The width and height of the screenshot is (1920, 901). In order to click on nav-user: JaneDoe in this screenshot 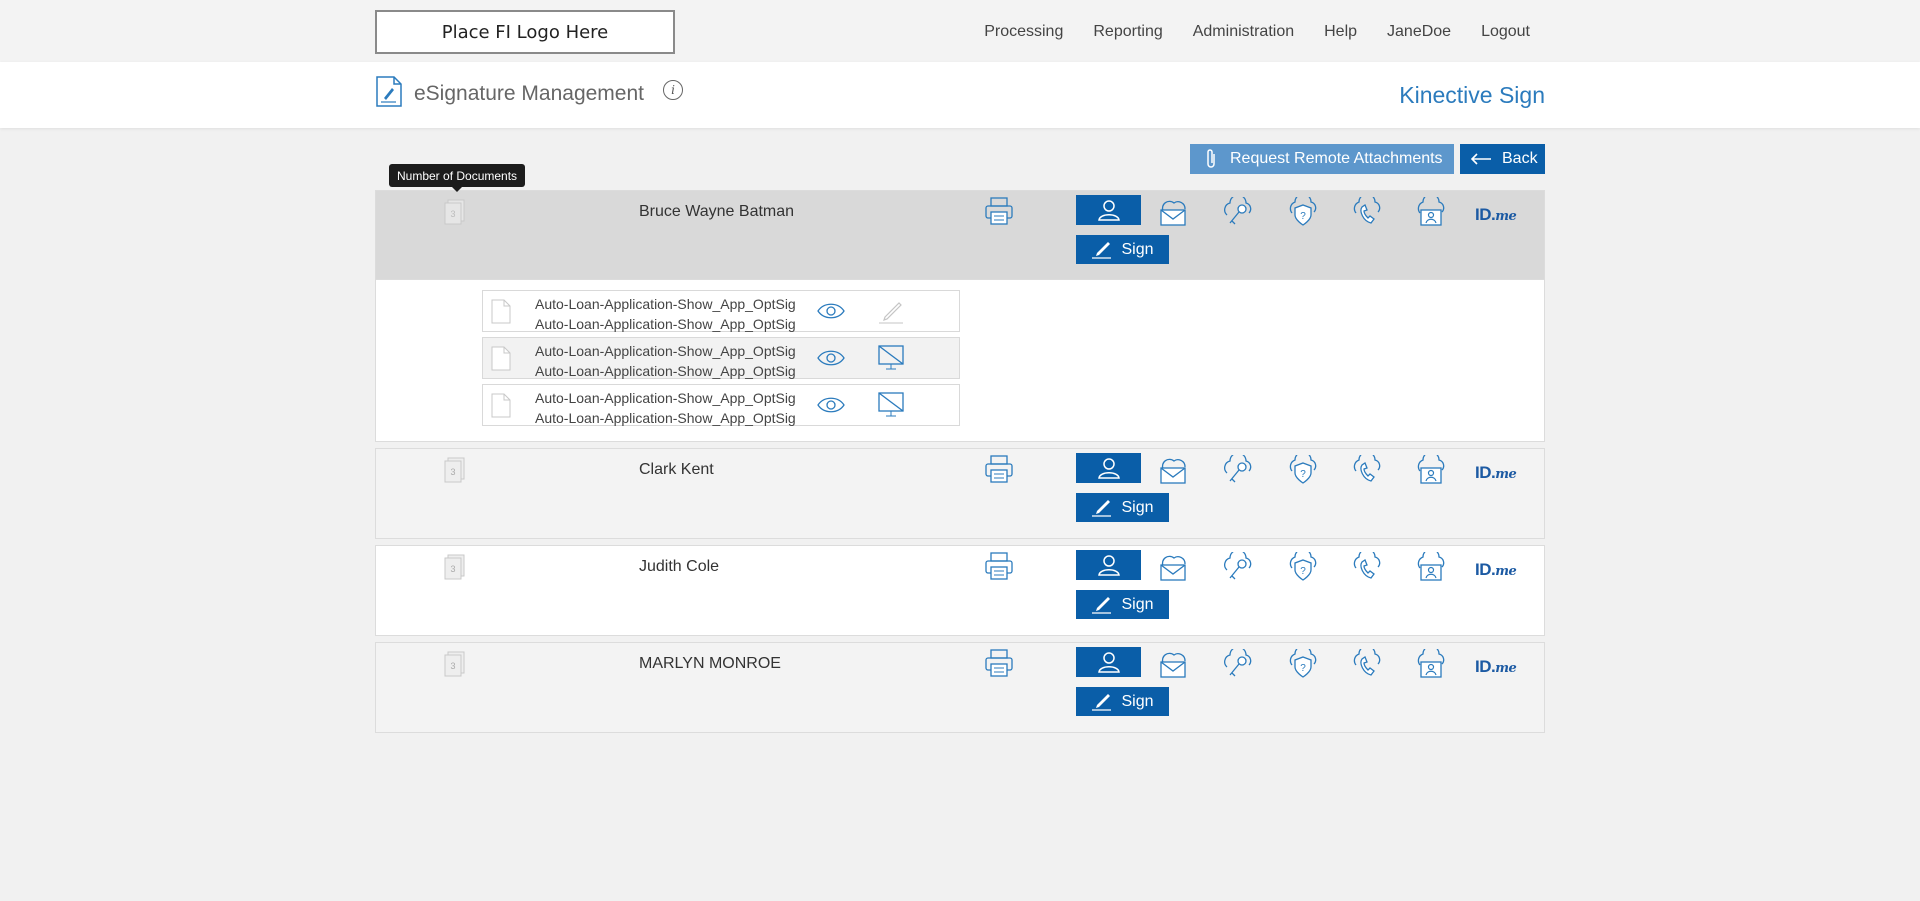, I will do `click(1419, 32)`.